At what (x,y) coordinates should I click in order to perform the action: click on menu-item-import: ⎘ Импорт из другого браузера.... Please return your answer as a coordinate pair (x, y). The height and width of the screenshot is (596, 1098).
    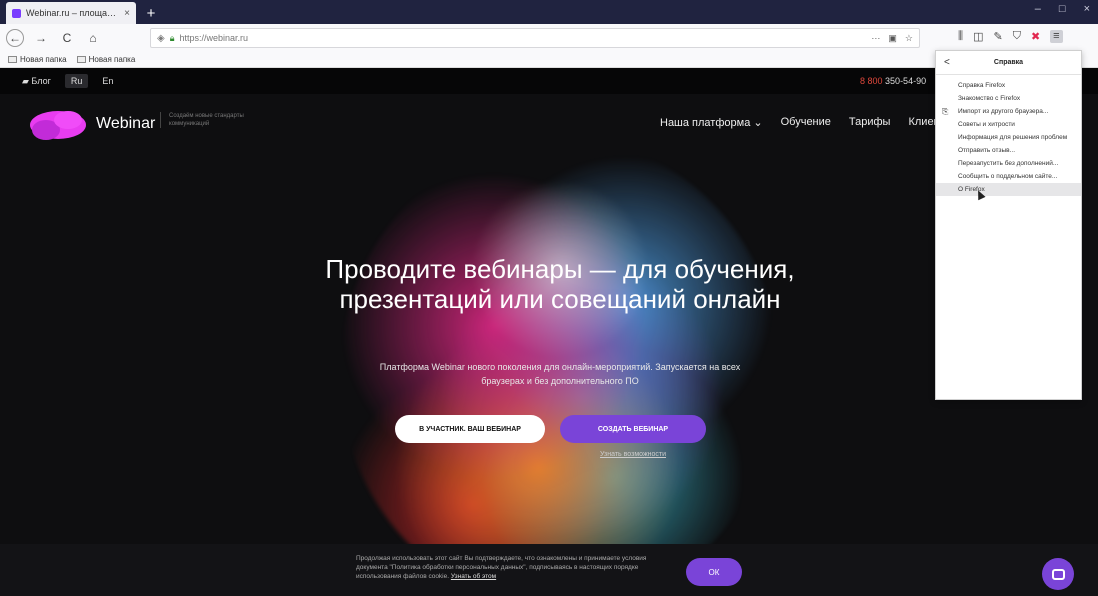
    Looking at the image, I should click on (1008, 111).